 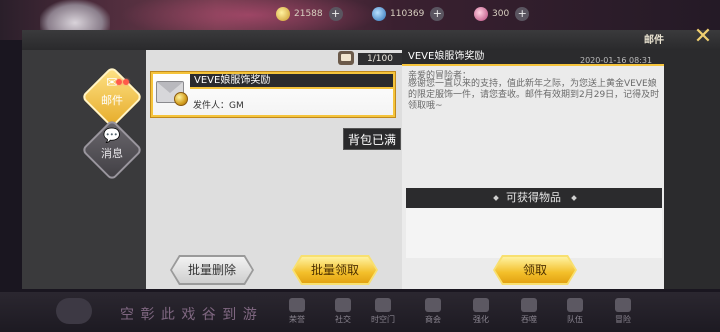 What do you see at coordinates (112, 100) in the screenshot?
I see `tab-mail-label: 邮件` at bounding box center [112, 100].